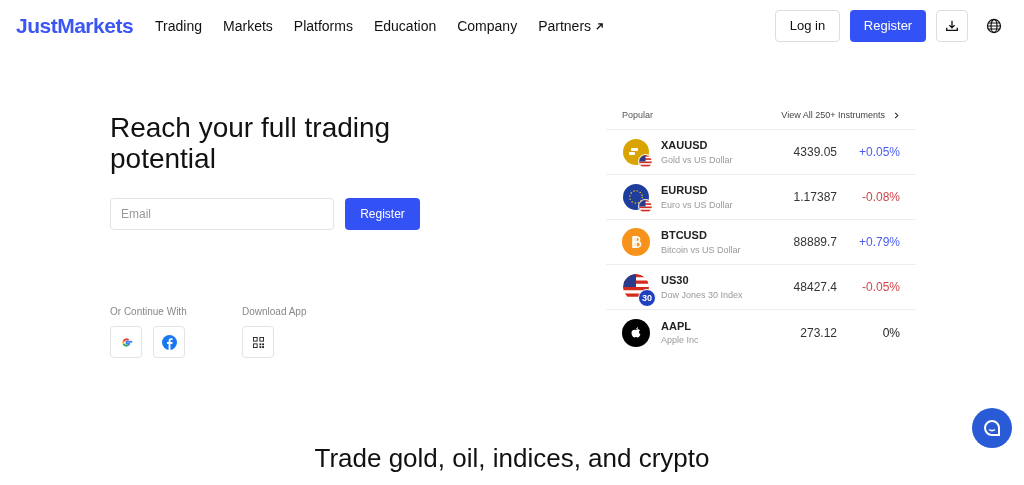  I want to click on instrument-symbol: US30, so click(675, 280).